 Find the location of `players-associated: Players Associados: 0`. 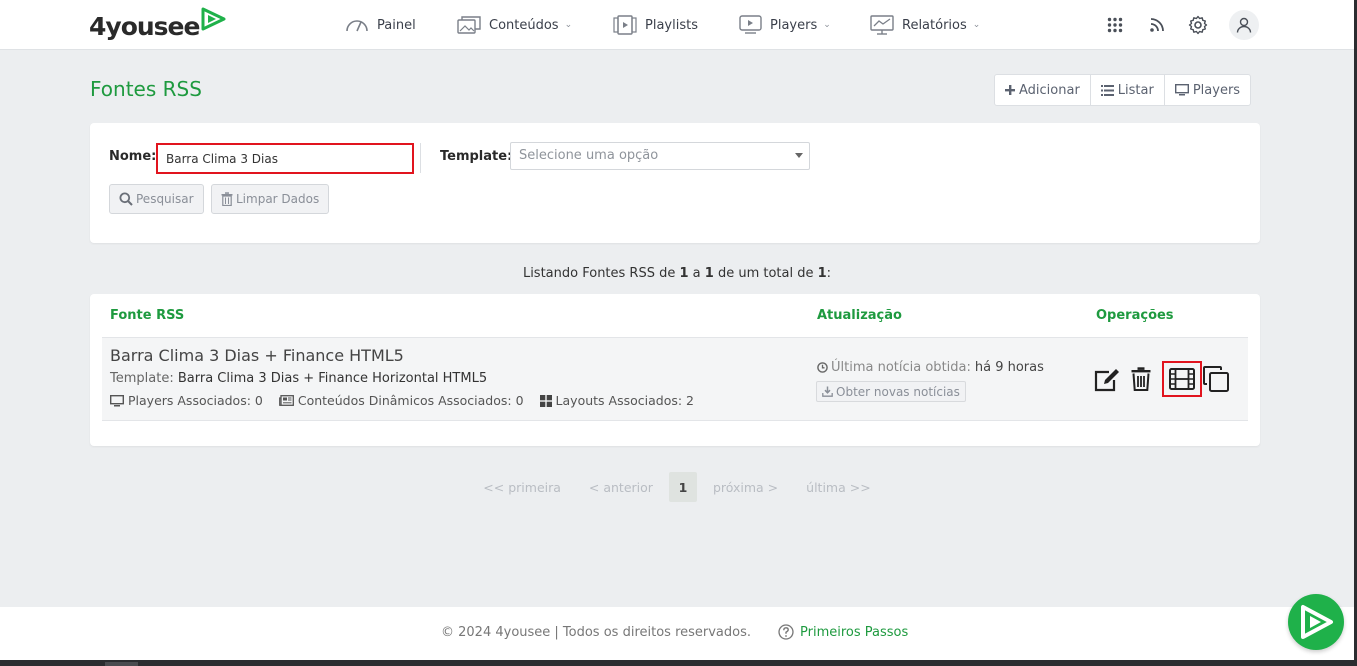

players-associated: Players Associados: 0 is located at coordinates (186, 400).